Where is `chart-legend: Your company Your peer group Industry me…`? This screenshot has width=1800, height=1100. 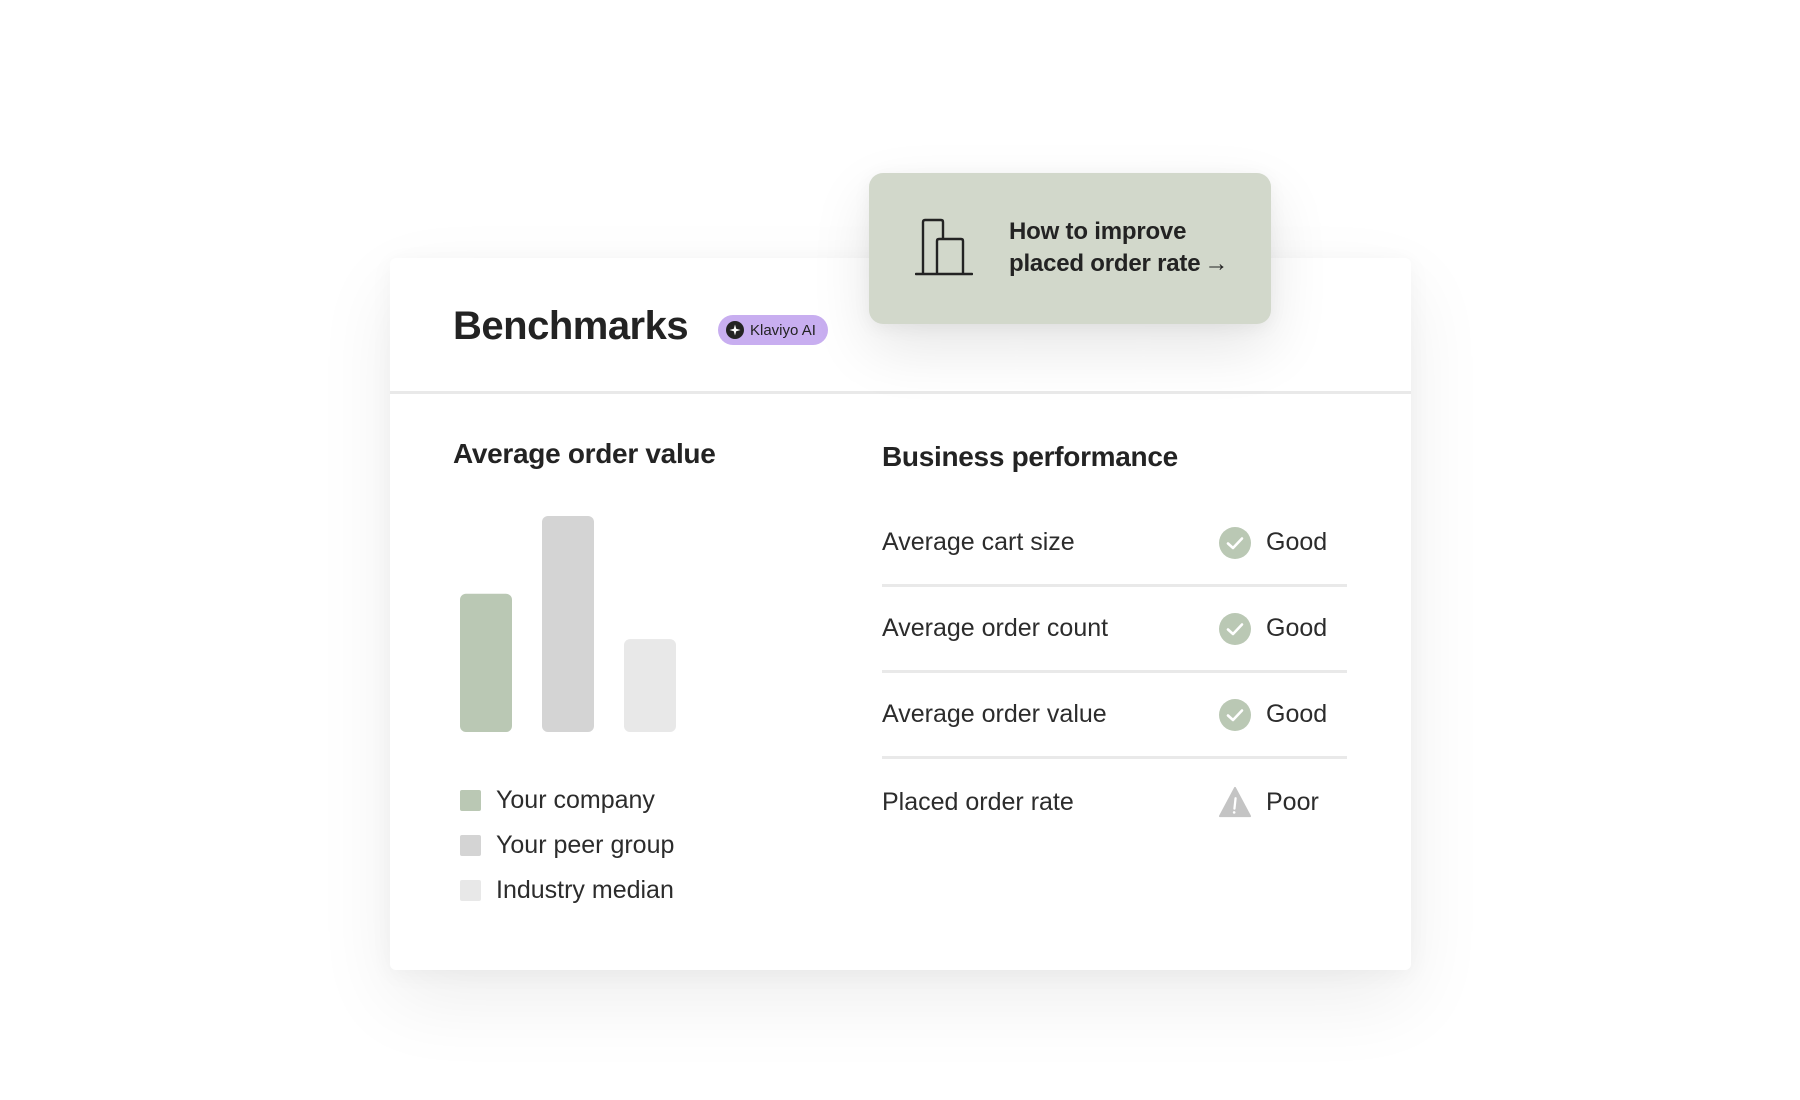 chart-legend: Your company Your peer group Industry me… is located at coordinates (567, 845).